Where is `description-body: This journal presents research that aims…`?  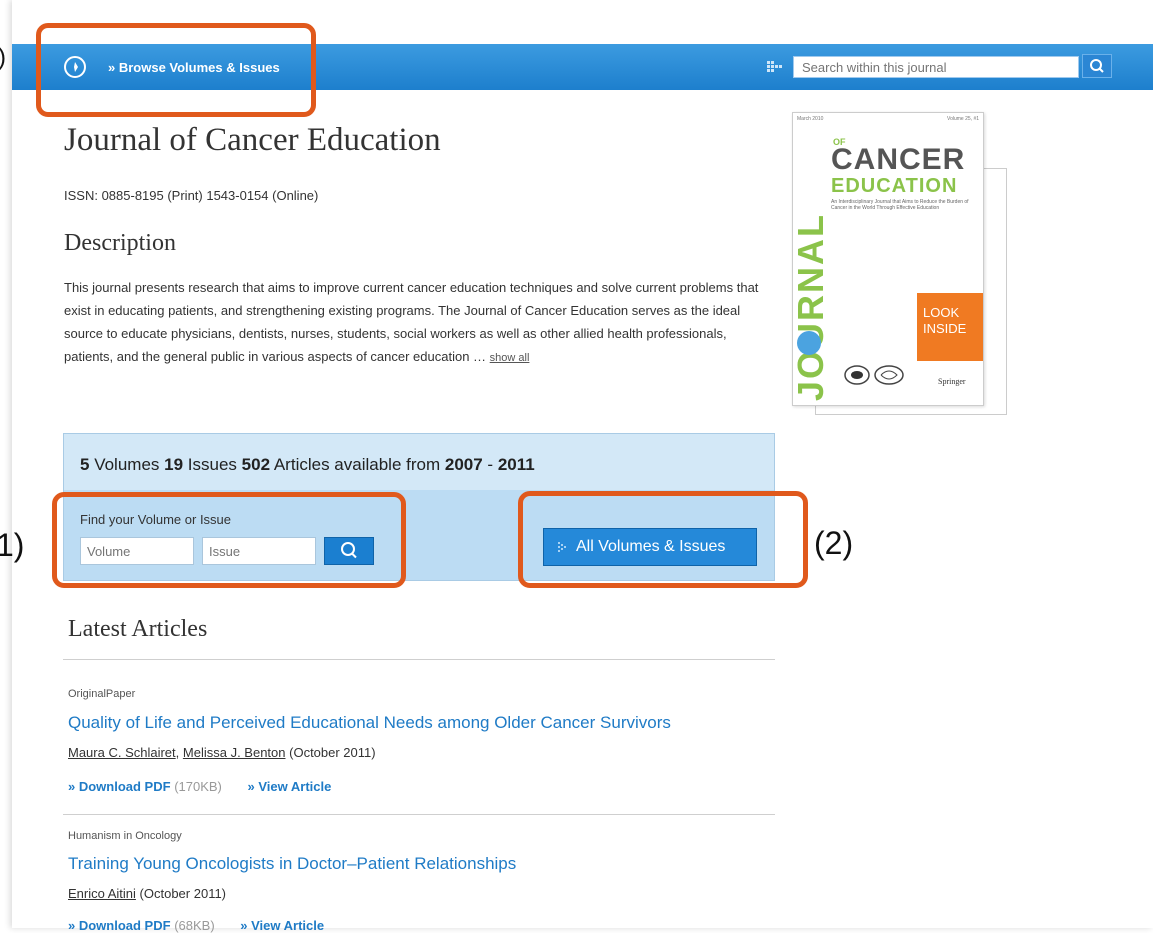 description-body: This journal presents research that aims… is located at coordinates (411, 322).